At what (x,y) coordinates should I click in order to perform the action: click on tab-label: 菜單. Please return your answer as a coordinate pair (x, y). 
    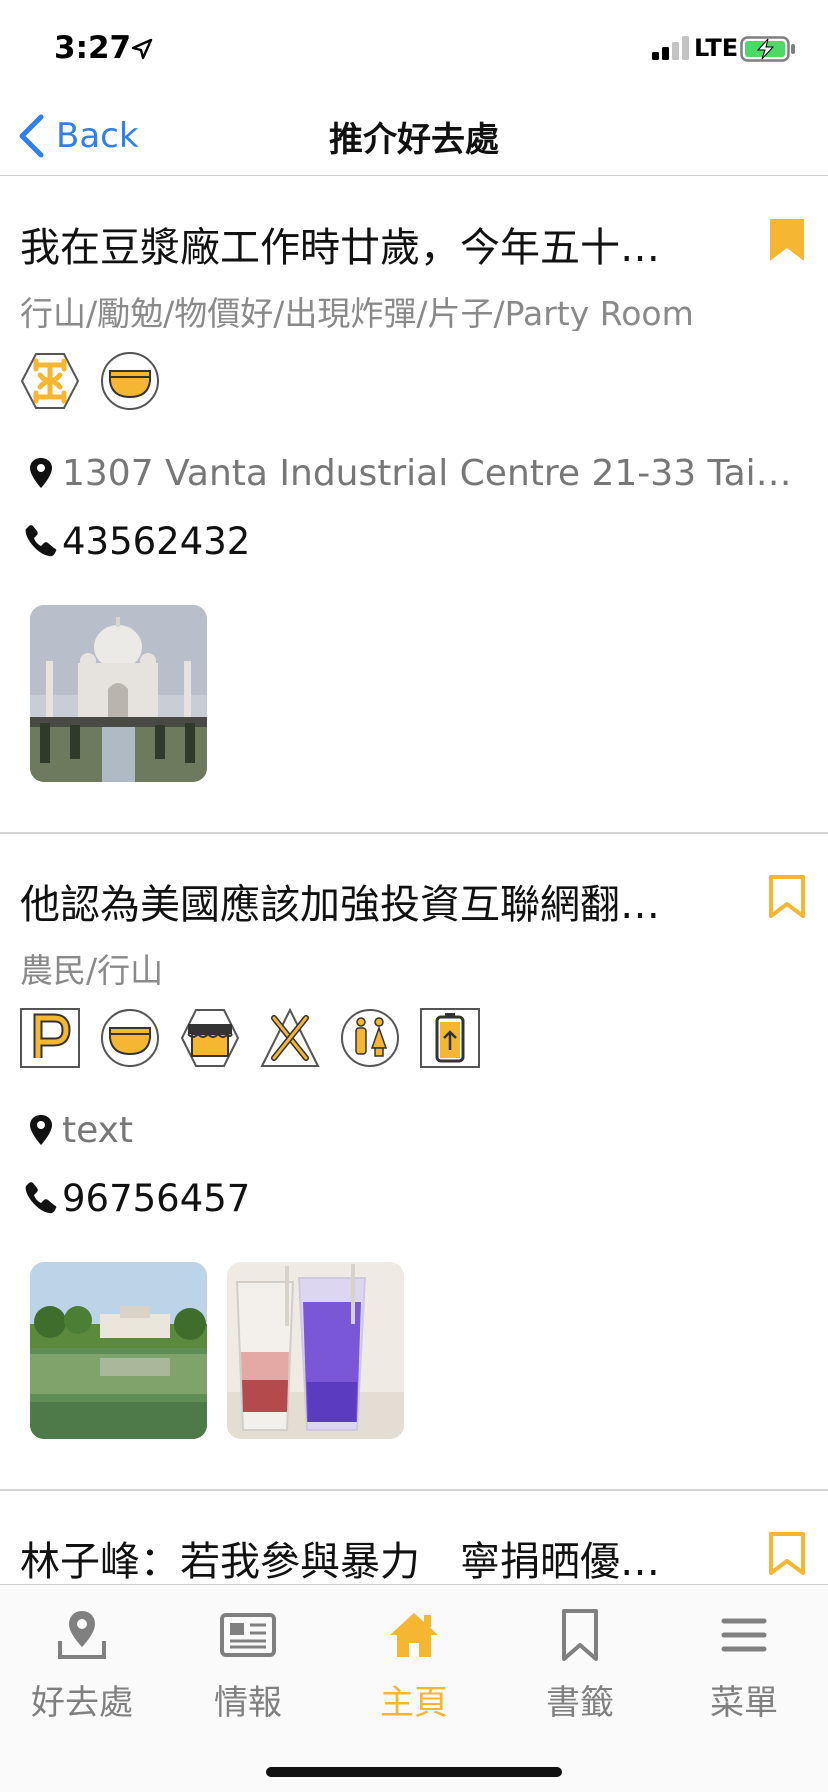
    Looking at the image, I should click on (744, 1703).